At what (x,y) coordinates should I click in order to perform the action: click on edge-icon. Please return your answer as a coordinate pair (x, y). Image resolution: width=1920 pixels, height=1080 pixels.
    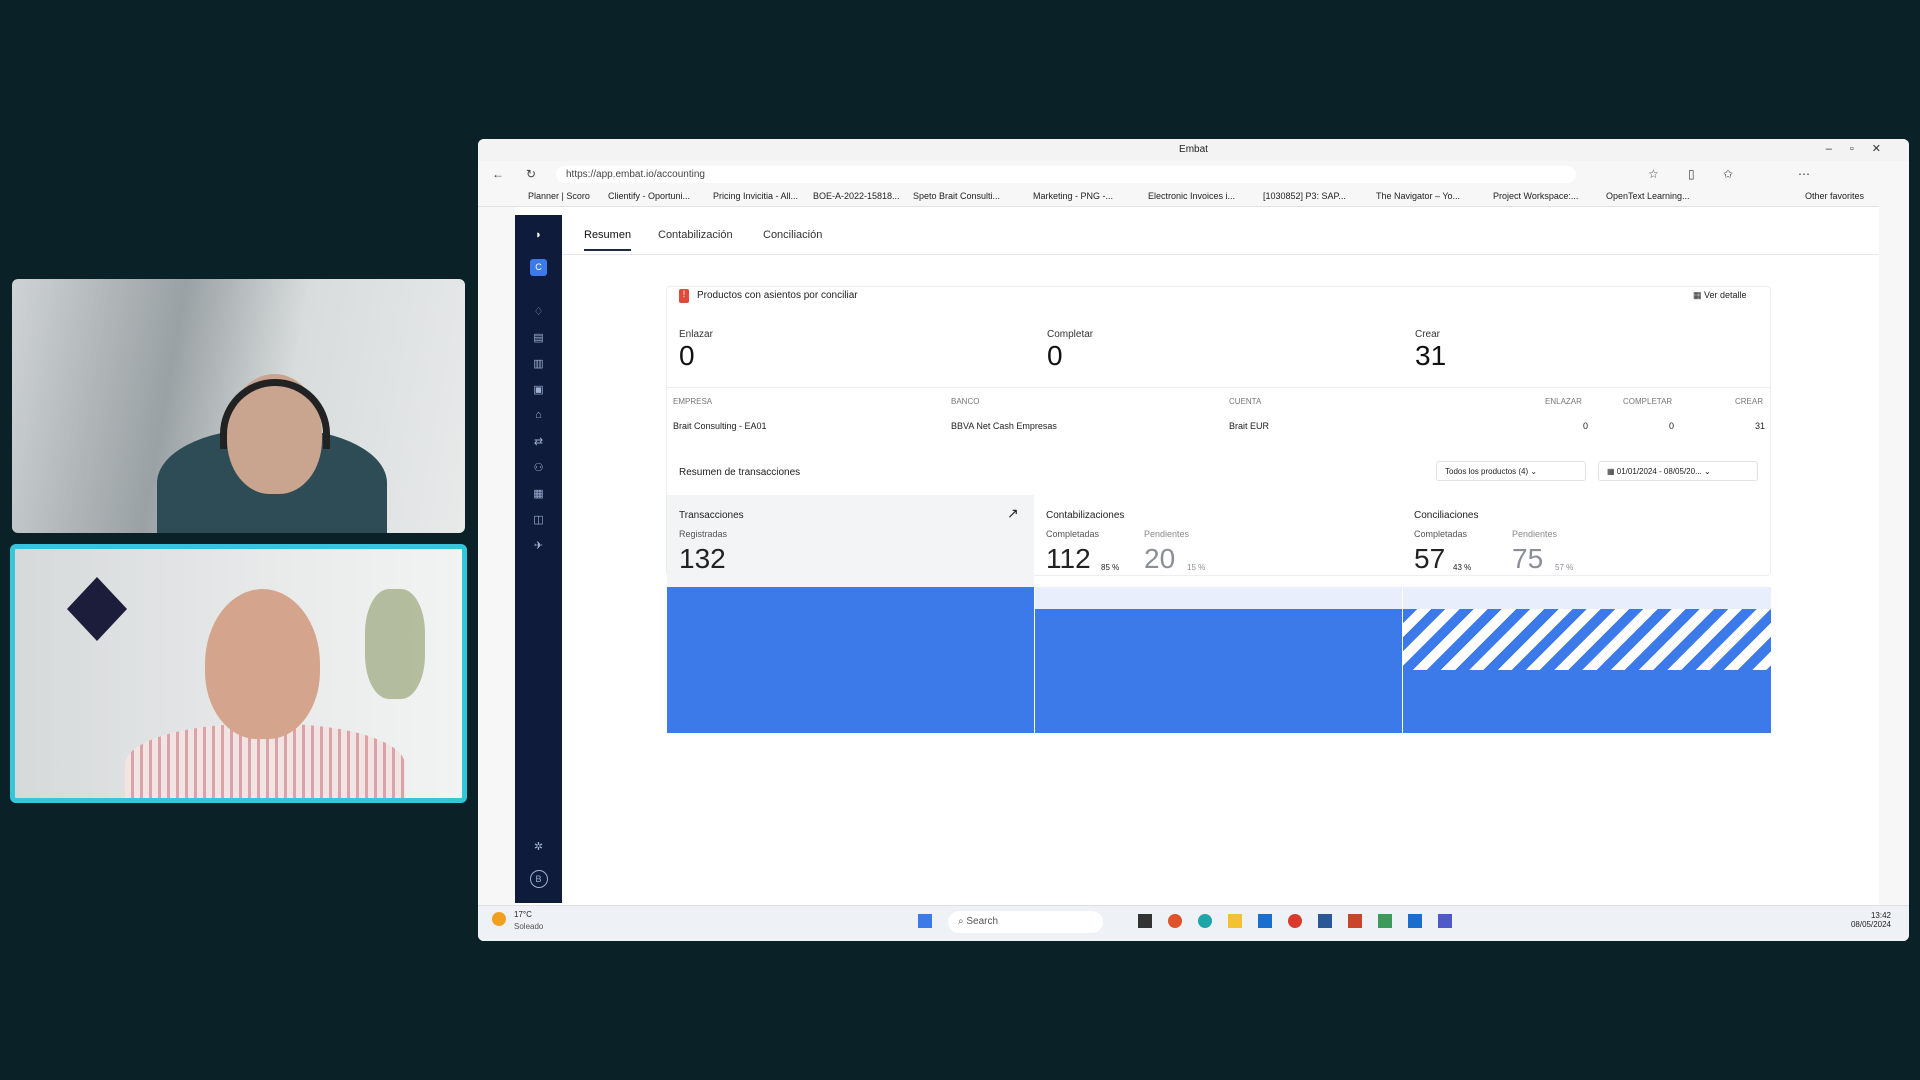
    Looking at the image, I should click on (1205, 921).